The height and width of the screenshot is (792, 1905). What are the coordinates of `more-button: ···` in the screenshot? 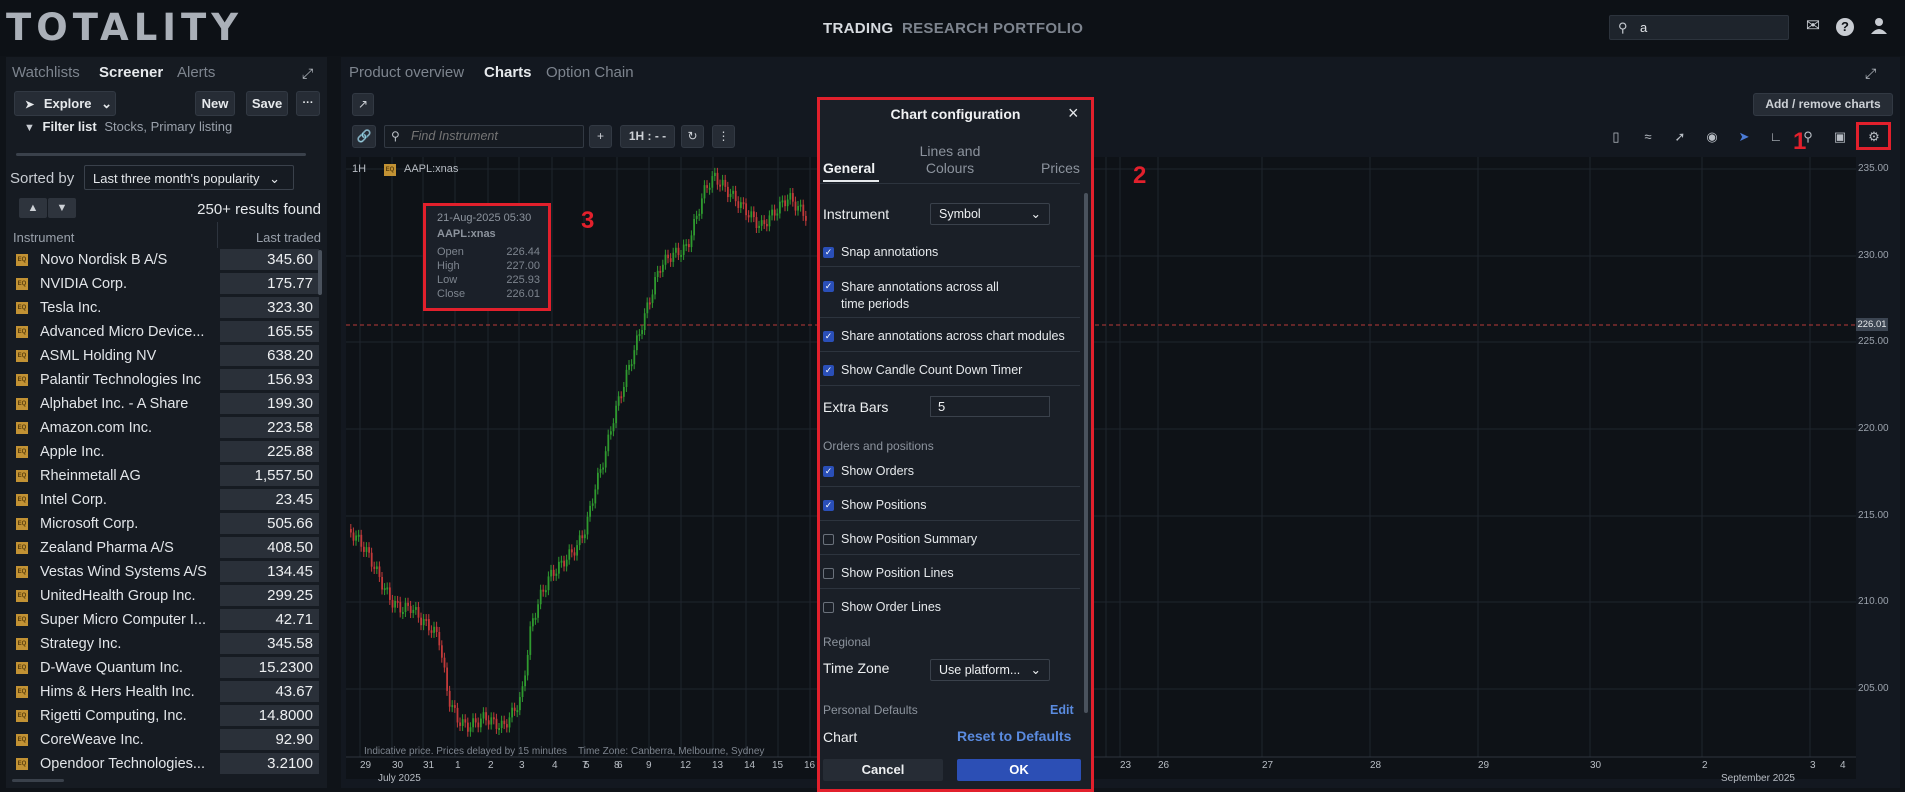 It's located at (308, 103).